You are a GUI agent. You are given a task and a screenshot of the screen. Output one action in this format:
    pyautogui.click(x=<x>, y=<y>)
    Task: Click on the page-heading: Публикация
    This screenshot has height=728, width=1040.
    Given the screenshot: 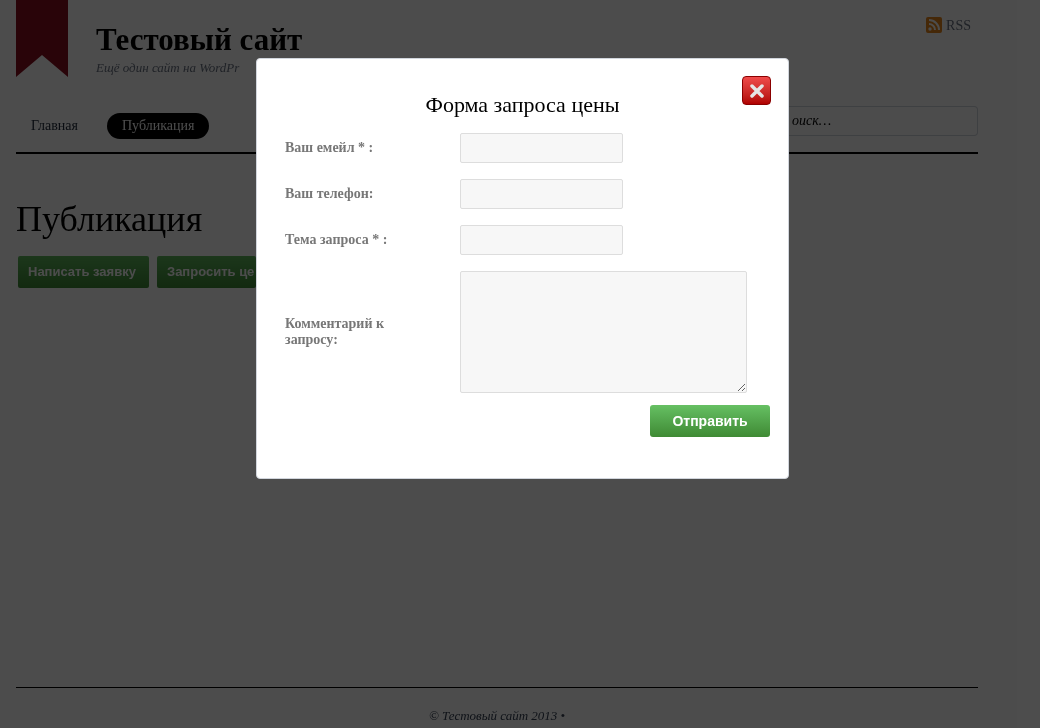 What is the action you would take?
    pyautogui.click(x=109, y=219)
    